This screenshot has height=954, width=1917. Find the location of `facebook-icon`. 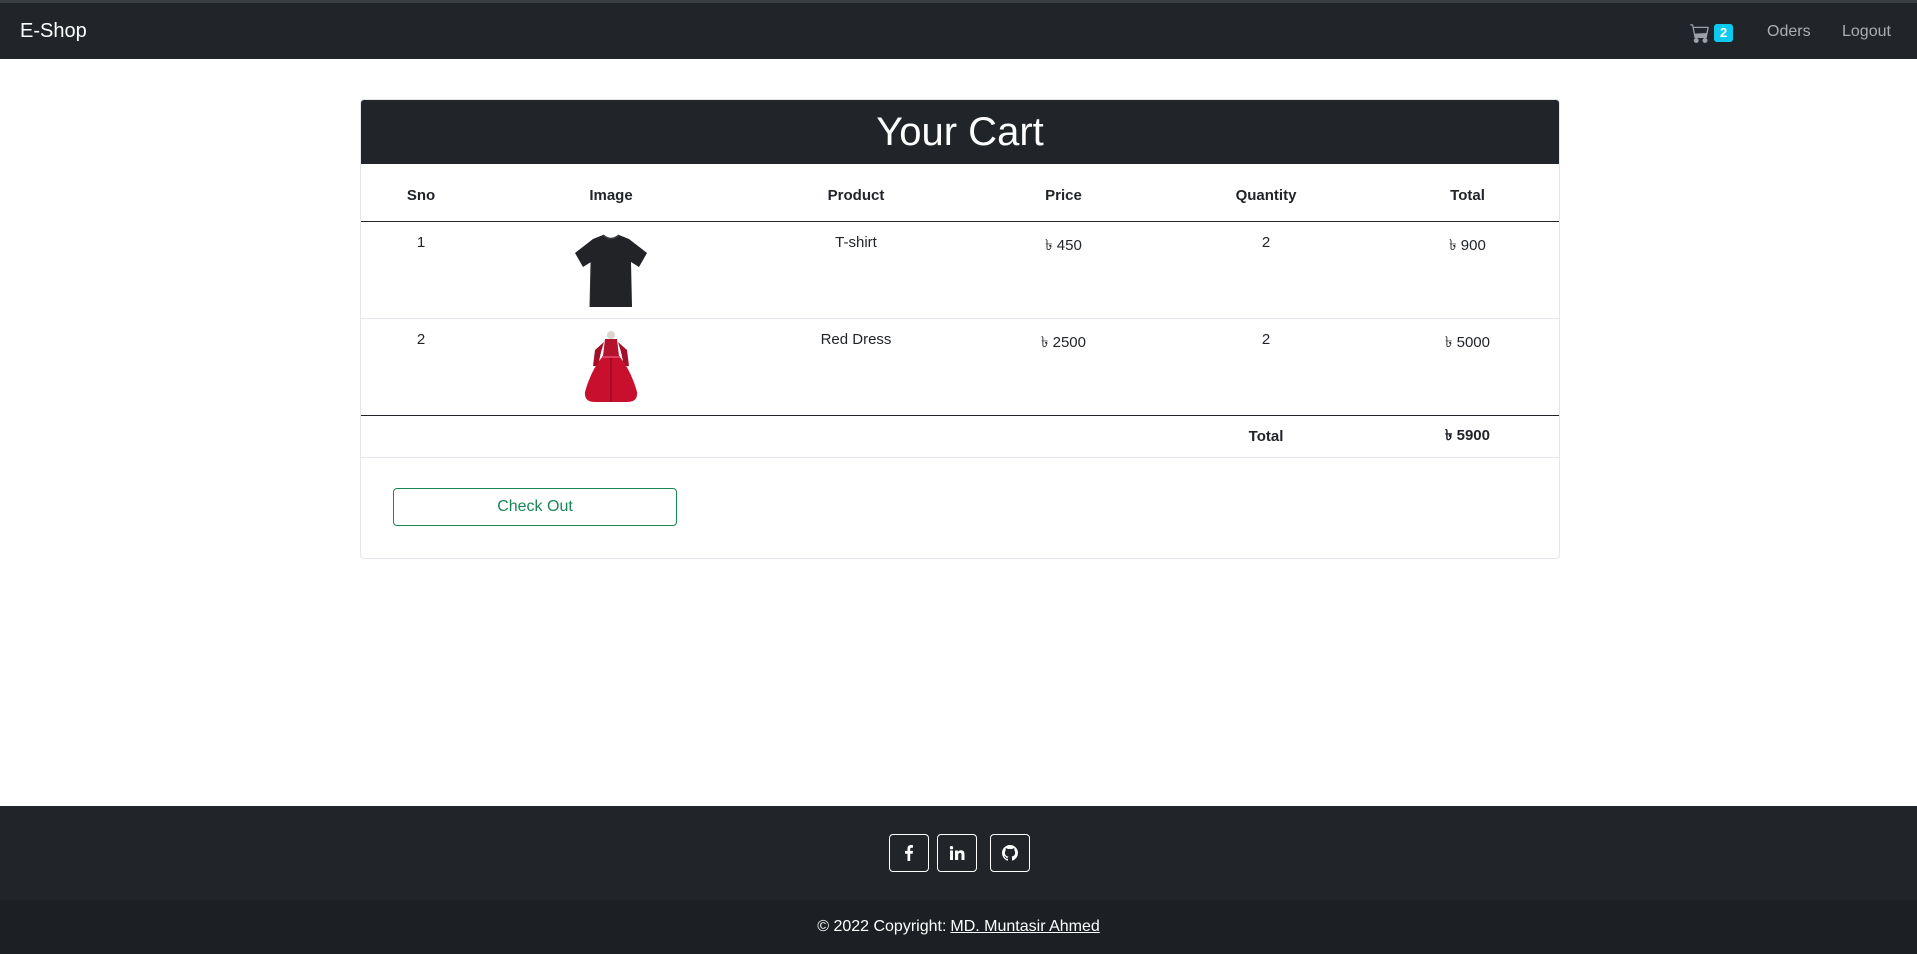

facebook-icon is located at coordinates (909, 853).